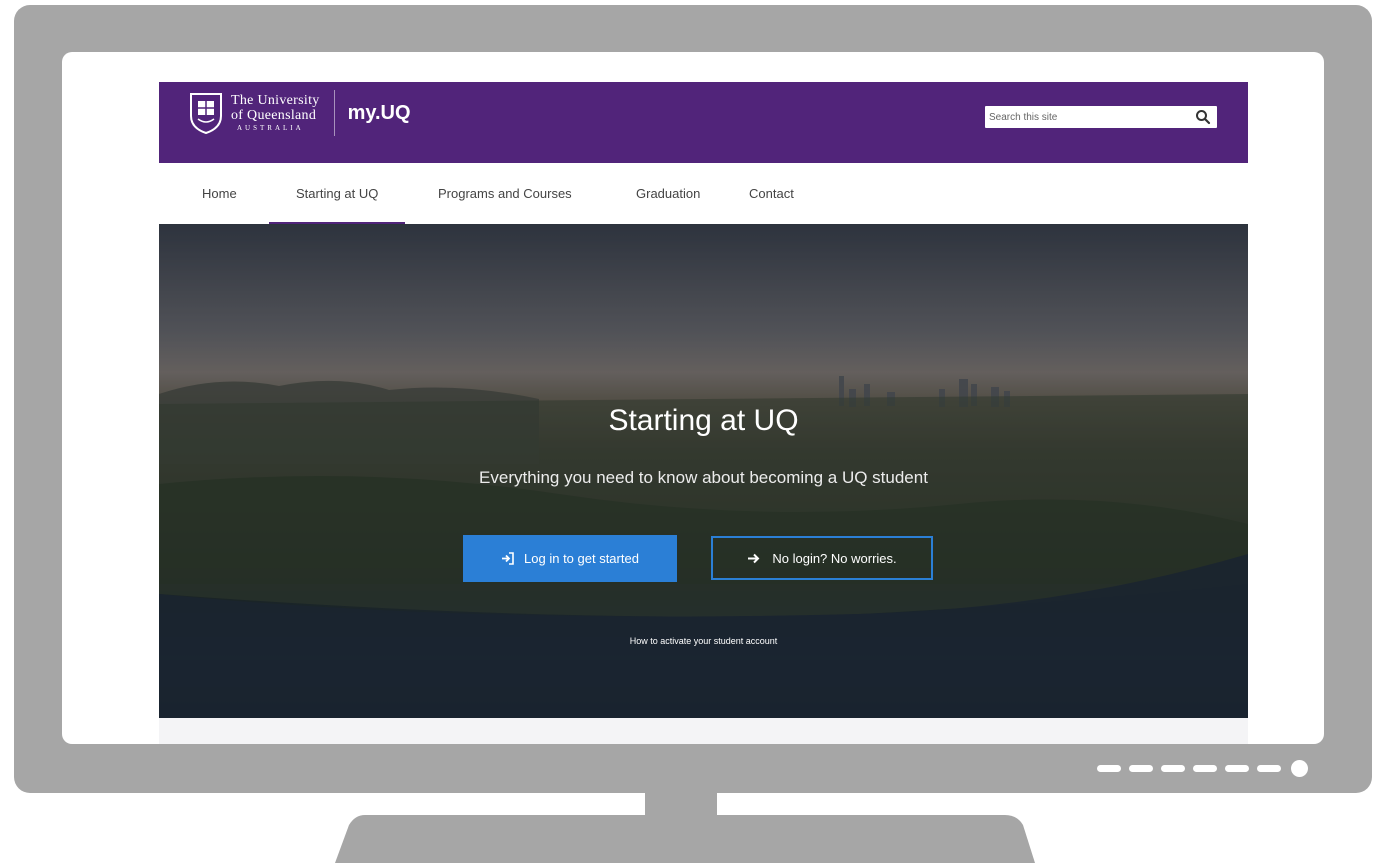 The width and height of the screenshot is (1385, 863). What do you see at coordinates (505, 193) in the screenshot?
I see `nav-item-programs-and-courses: Programs and Courses` at bounding box center [505, 193].